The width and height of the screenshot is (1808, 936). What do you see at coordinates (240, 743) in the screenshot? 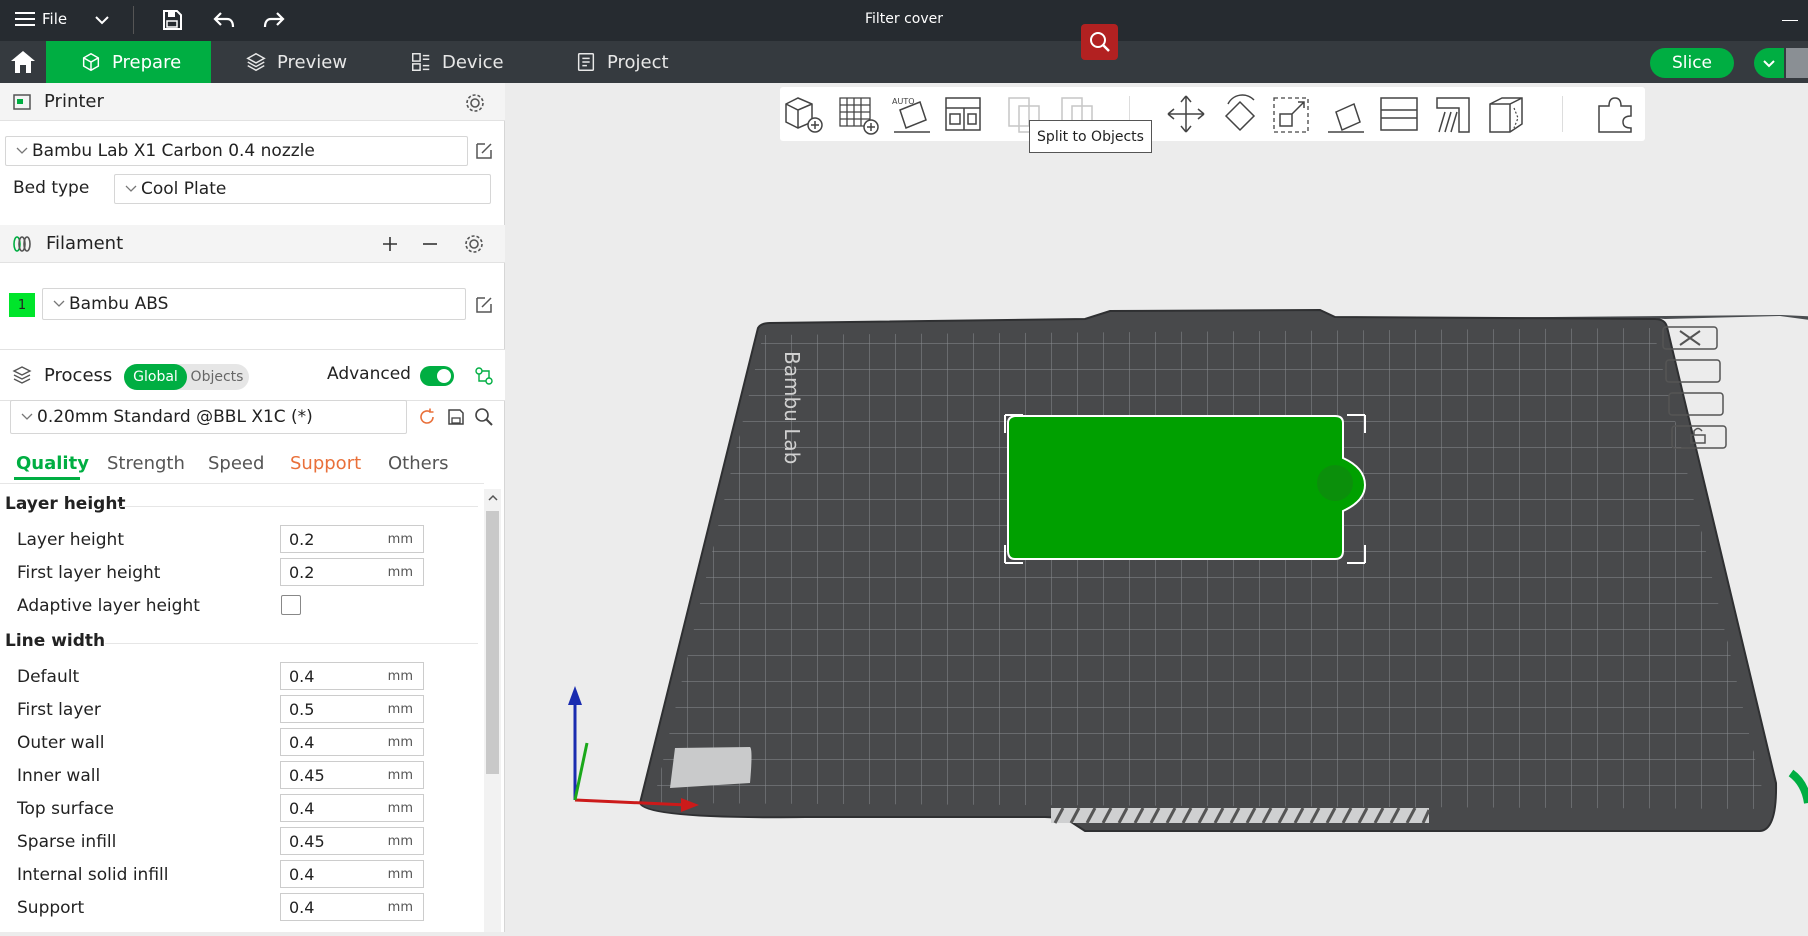
I see `param-outer-wall-line-width: Outer wall 0.4 mm` at bounding box center [240, 743].